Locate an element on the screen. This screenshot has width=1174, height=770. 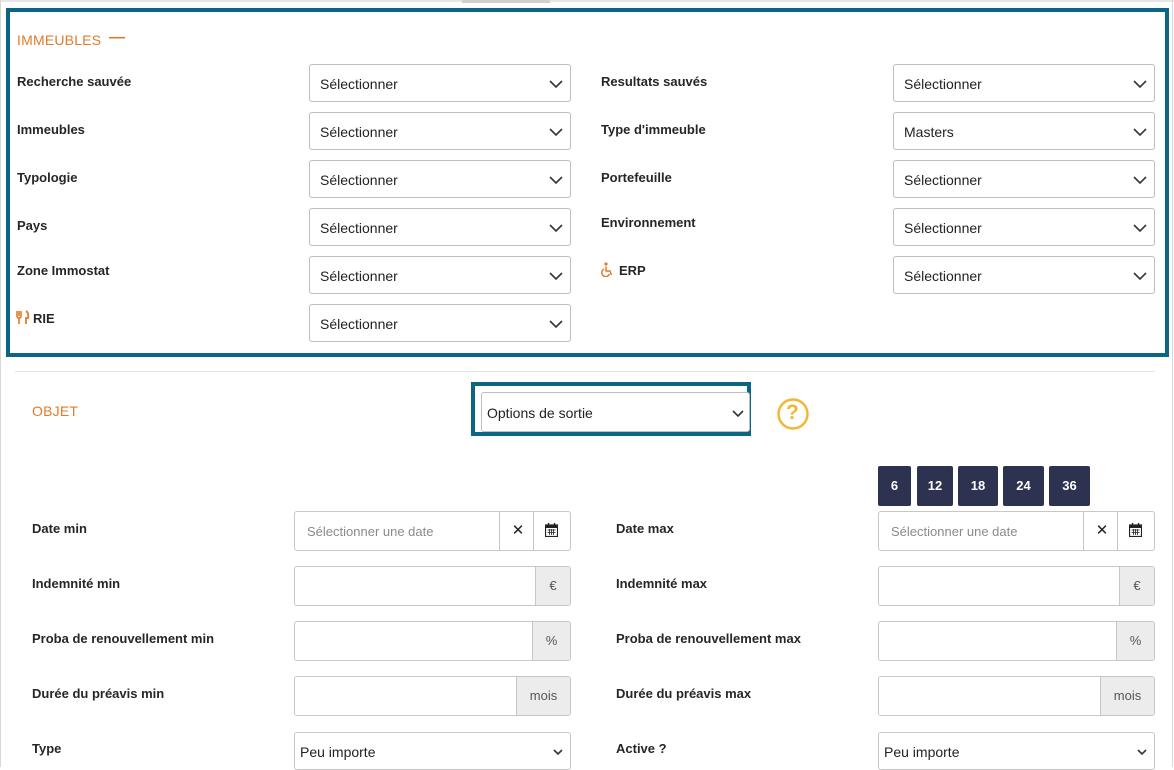
recherche-sauvee-select: Sélectionner is located at coordinates (440, 83).